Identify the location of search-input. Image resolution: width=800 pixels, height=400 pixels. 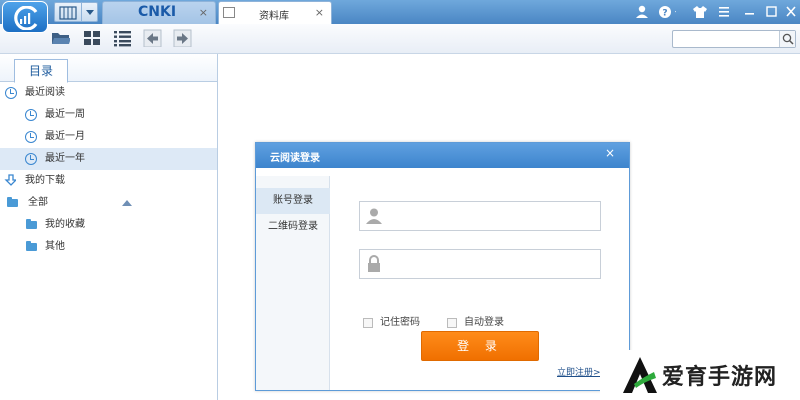
(725, 39).